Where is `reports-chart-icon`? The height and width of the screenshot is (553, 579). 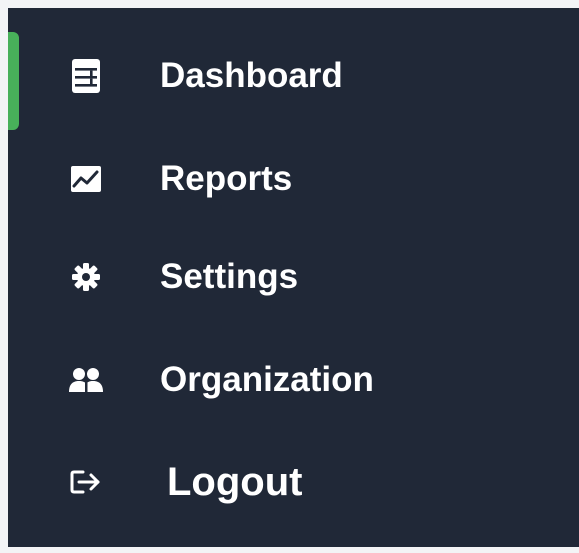
reports-chart-icon is located at coordinates (86, 179).